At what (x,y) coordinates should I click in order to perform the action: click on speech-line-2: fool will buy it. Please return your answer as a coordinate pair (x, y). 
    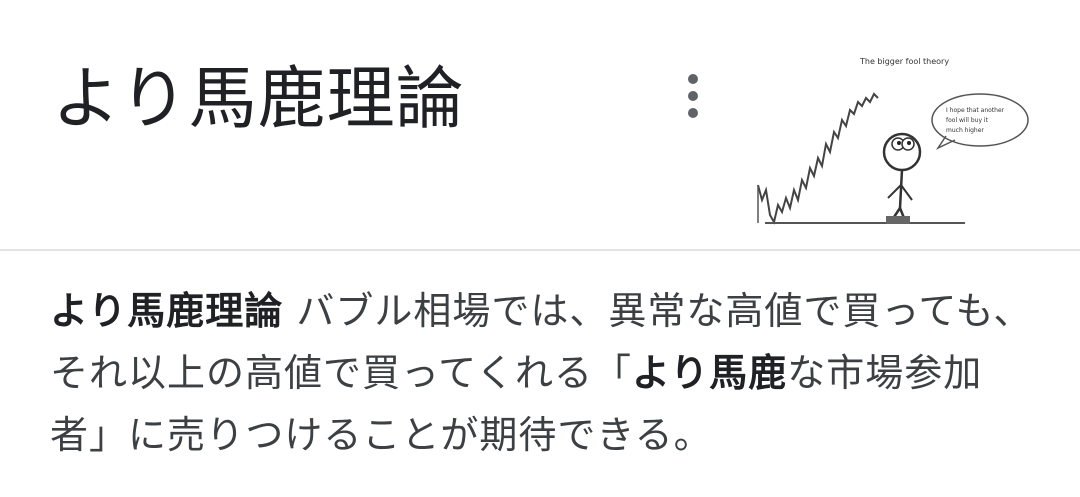
    Looking at the image, I should click on (967, 120).